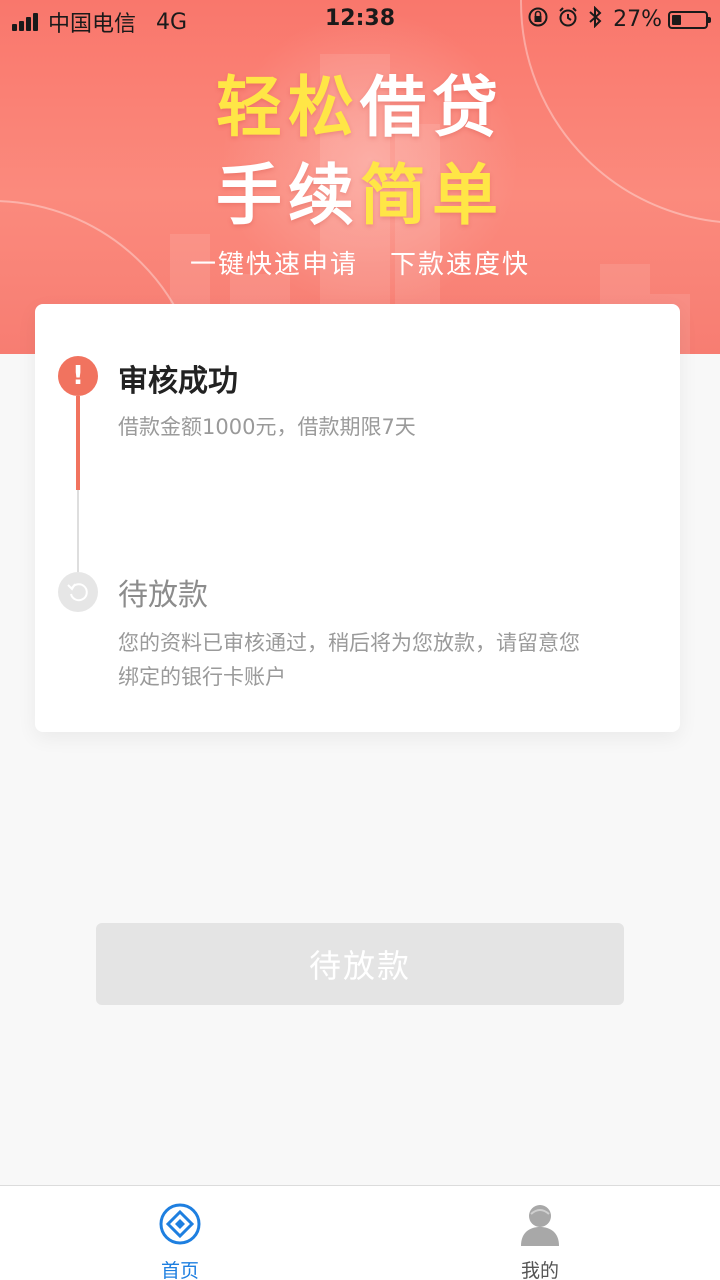 The width and height of the screenshot is (720, 1280). Describe the element at coordinates (288, 195) in the screenshot. I see `banner-slogan-text: 手续` at that location.